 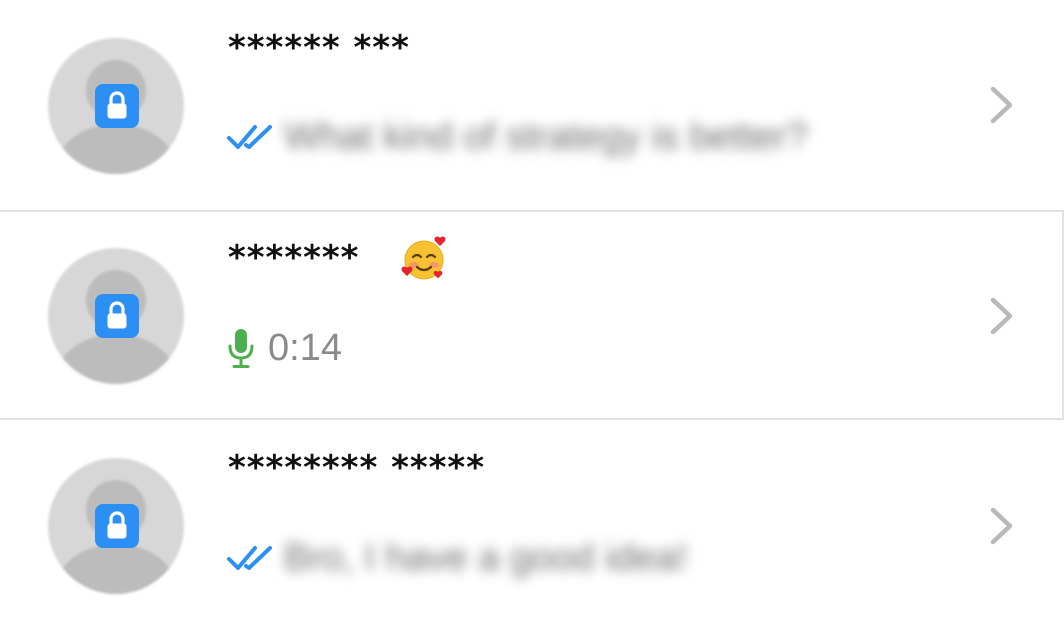 I want to click on voice-duration: 0:14, so click(x=305, y=348).